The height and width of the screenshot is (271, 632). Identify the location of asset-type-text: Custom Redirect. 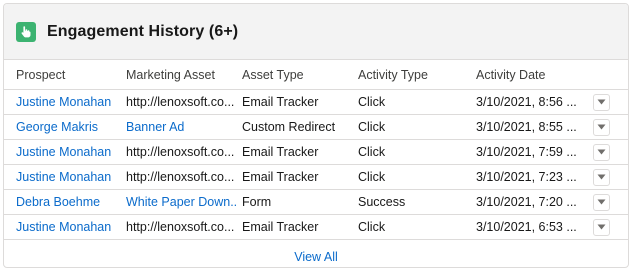
(289, 127).